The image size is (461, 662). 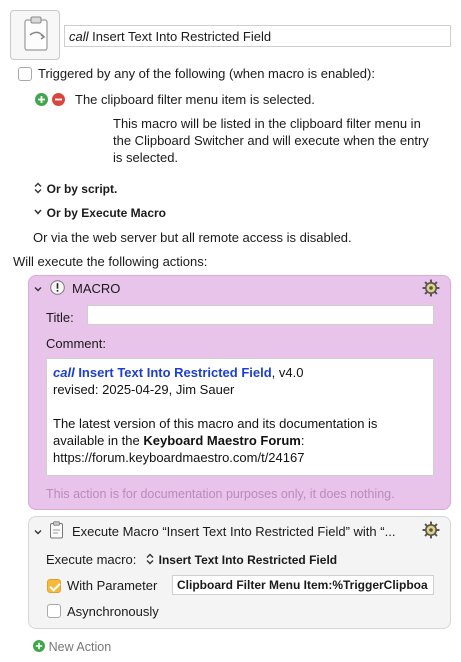 I want to click on comment-line-forum: available in the Keyboard Maestro Forum:, so click(x=240, y=440).